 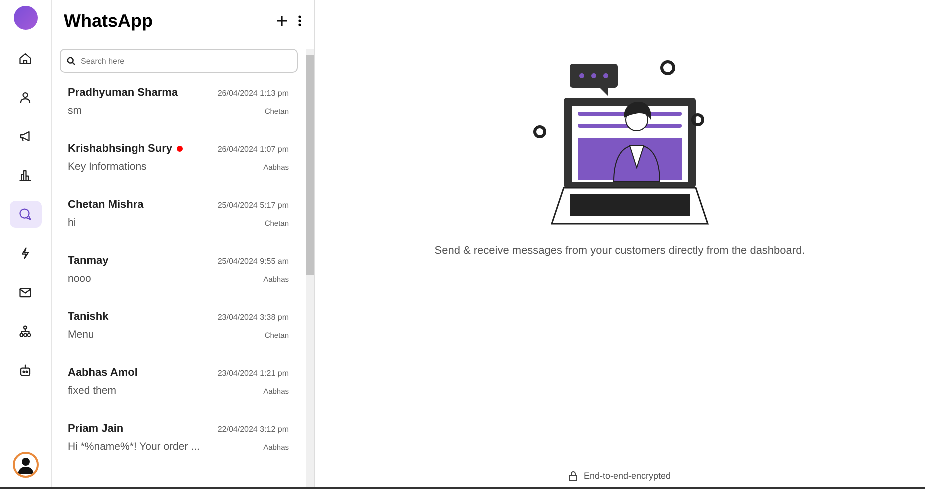 What do you see at coordinates (179, 61) in the screenshot?
I see `search-field: Search here` at bounding box center [179, 61].